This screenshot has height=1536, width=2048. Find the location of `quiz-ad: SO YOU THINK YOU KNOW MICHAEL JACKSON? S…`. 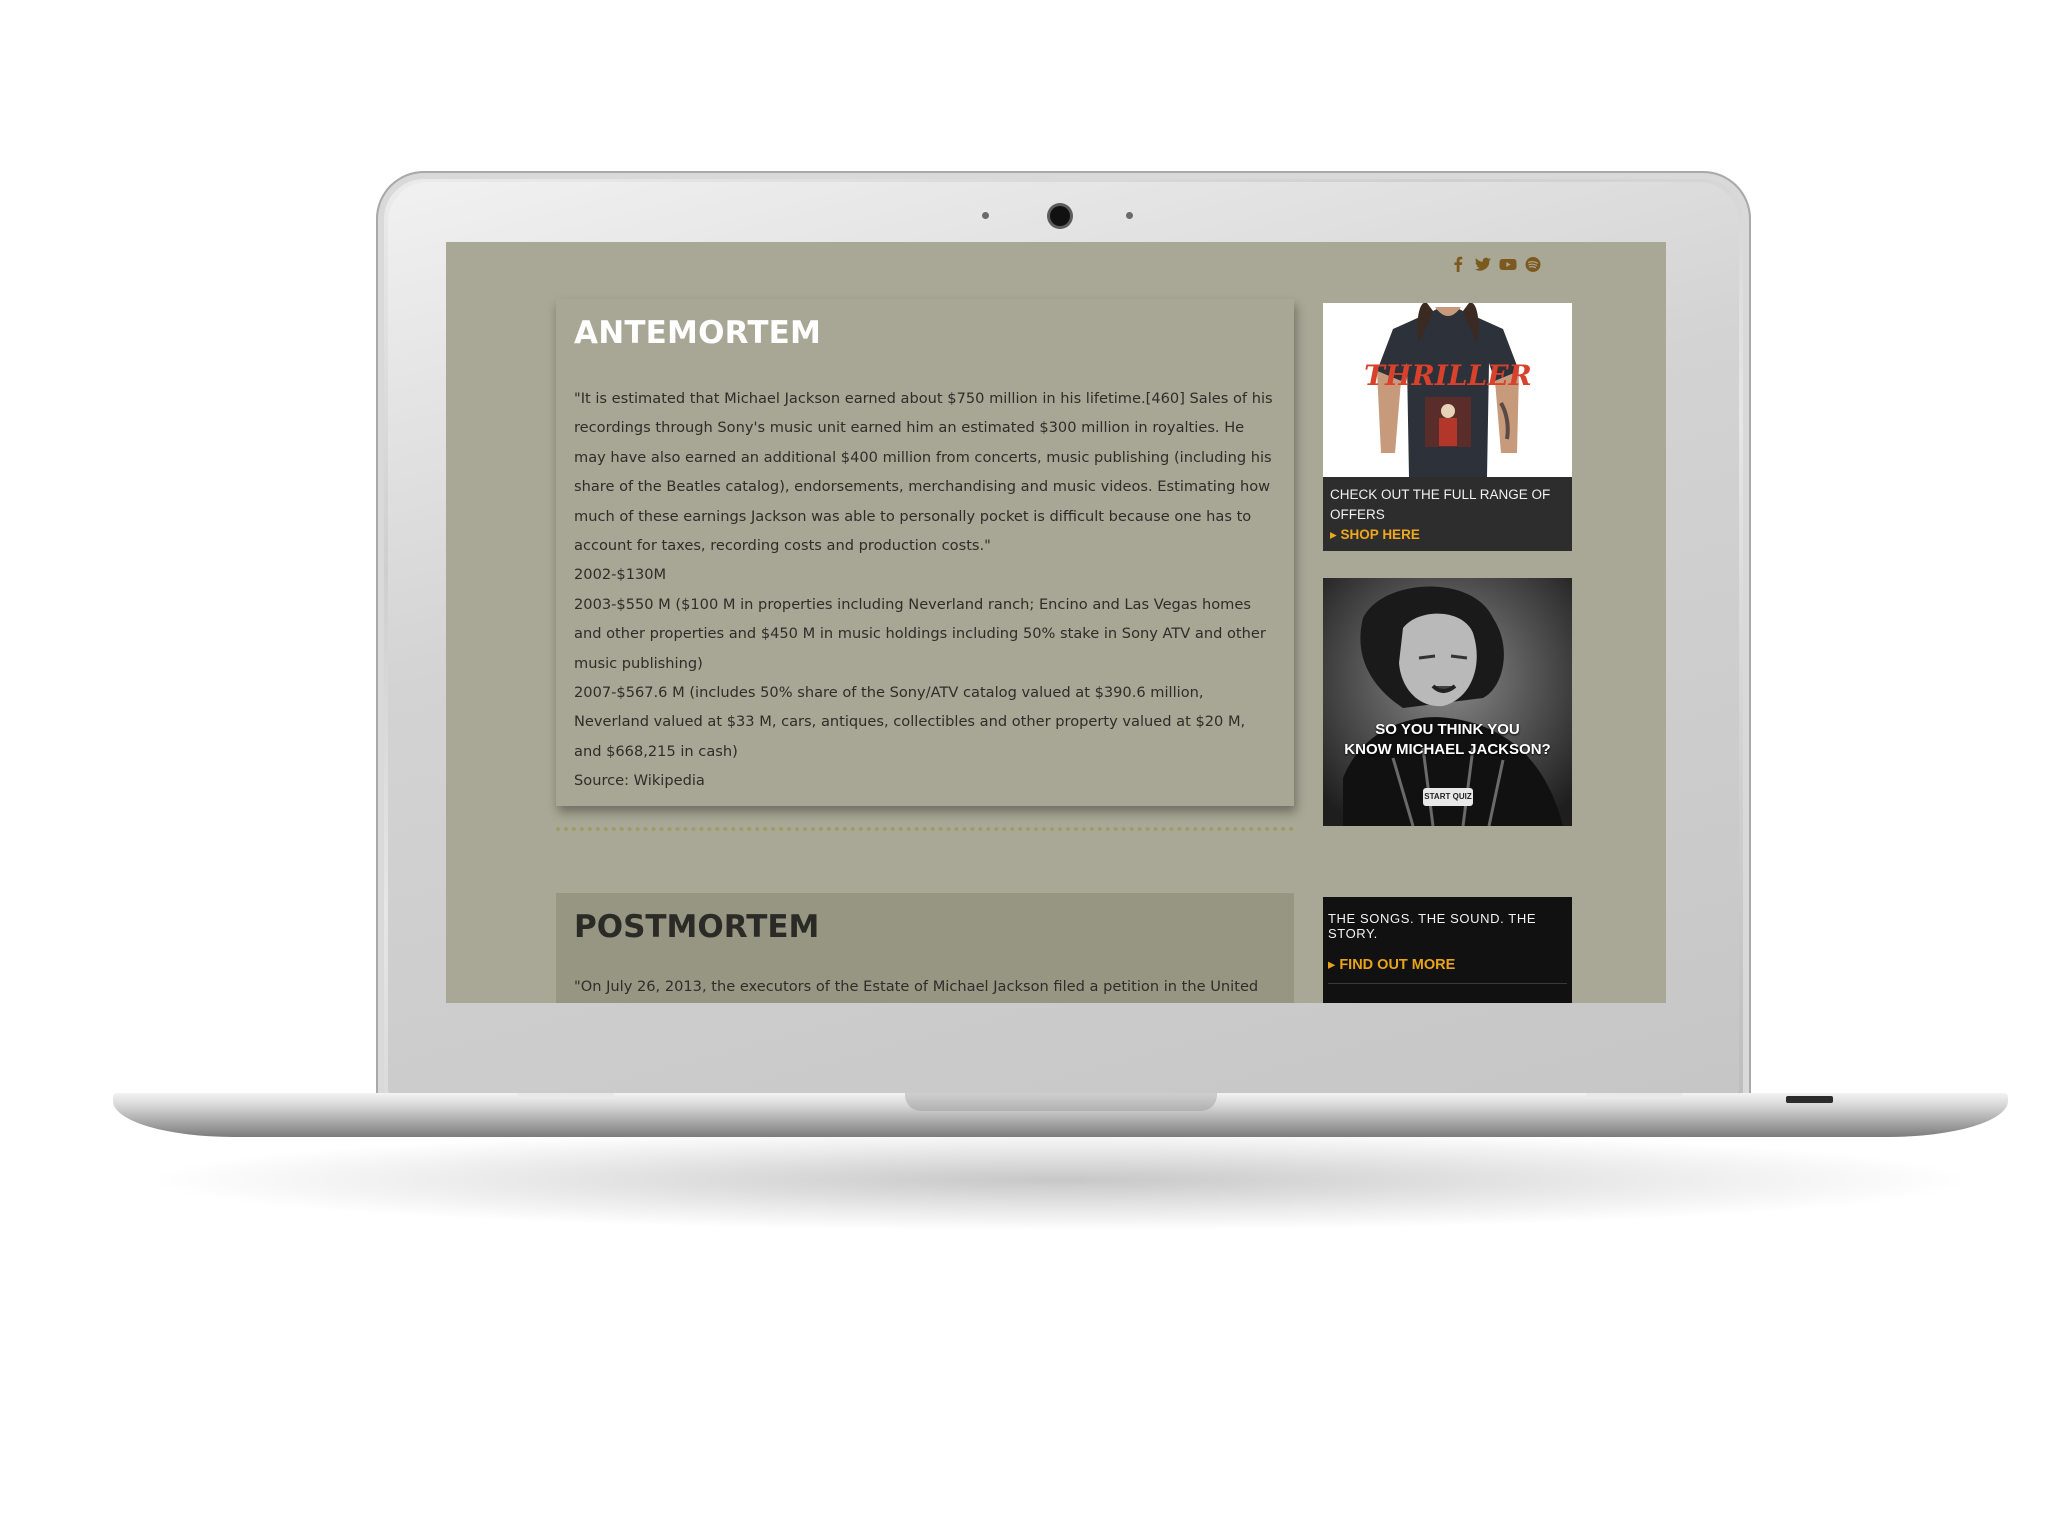

quiz-ad: SO YOU THINK YOU KNOW MICHAEL JACKSON? S… is located at coordinates (1447, 702).